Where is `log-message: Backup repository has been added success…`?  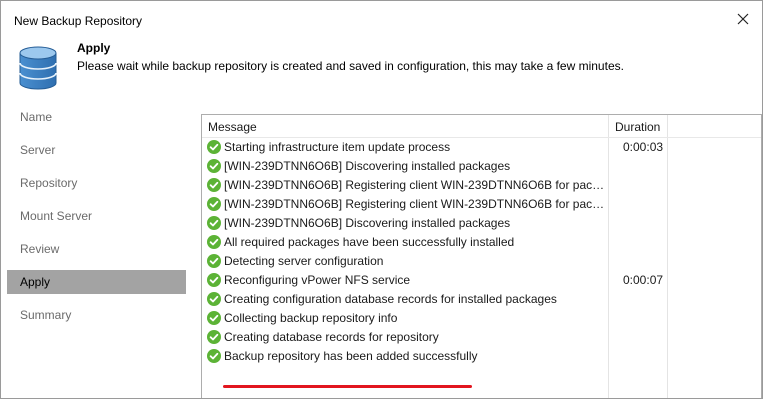 log-message: Backup repository has been added success… is located at coordinates (351, 356).